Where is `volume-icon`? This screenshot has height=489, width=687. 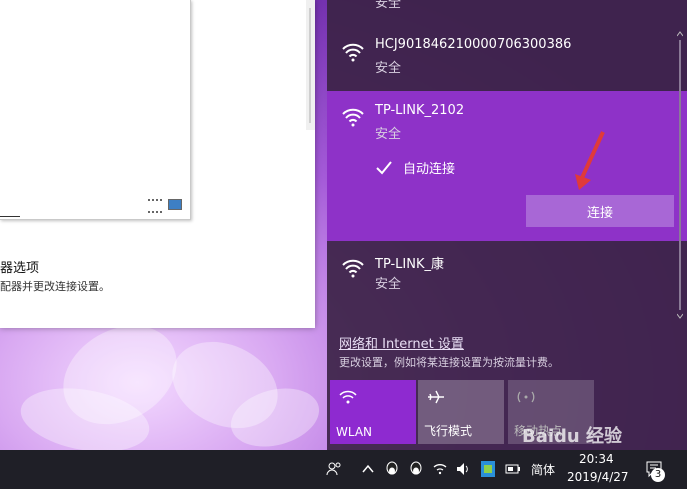
volume-icon is located at coordinates (463, 469).